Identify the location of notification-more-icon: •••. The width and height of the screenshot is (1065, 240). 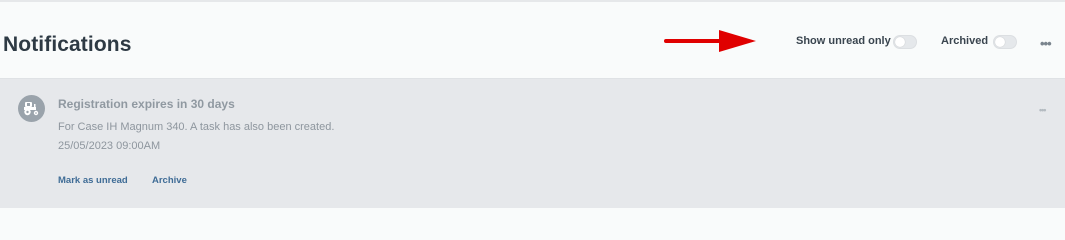
(1043, 110).